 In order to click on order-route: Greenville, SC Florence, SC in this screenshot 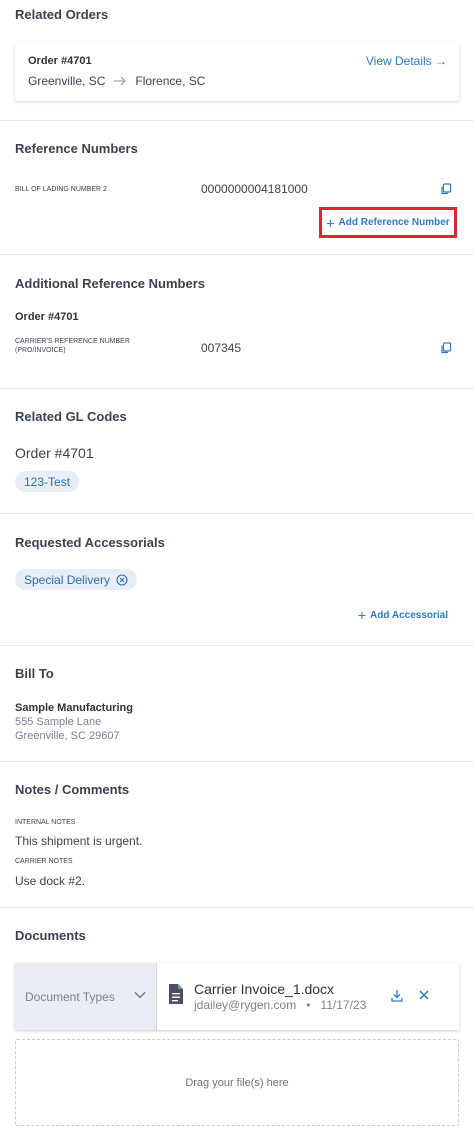, I will do `click(116, 81)`.